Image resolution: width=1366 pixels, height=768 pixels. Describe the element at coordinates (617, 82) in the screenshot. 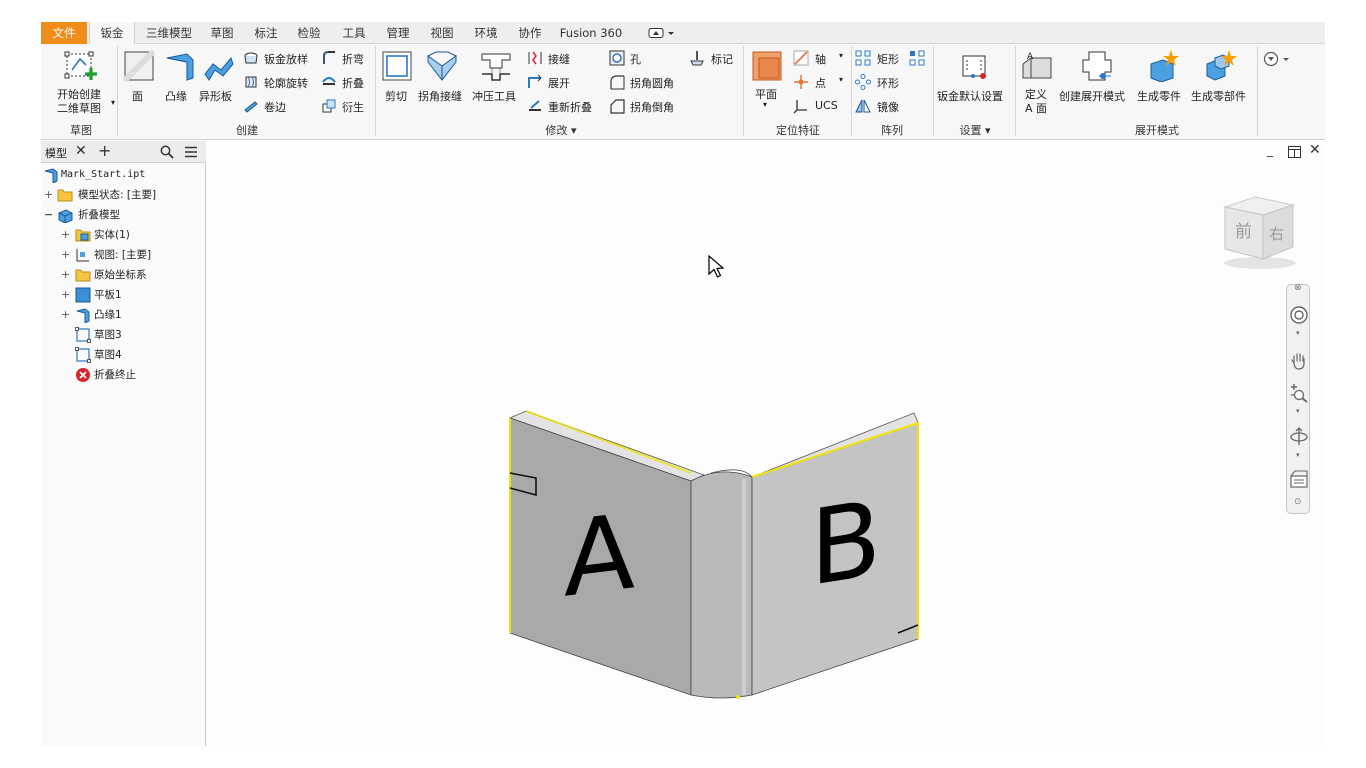

I see `corner-round-icon` at that location.